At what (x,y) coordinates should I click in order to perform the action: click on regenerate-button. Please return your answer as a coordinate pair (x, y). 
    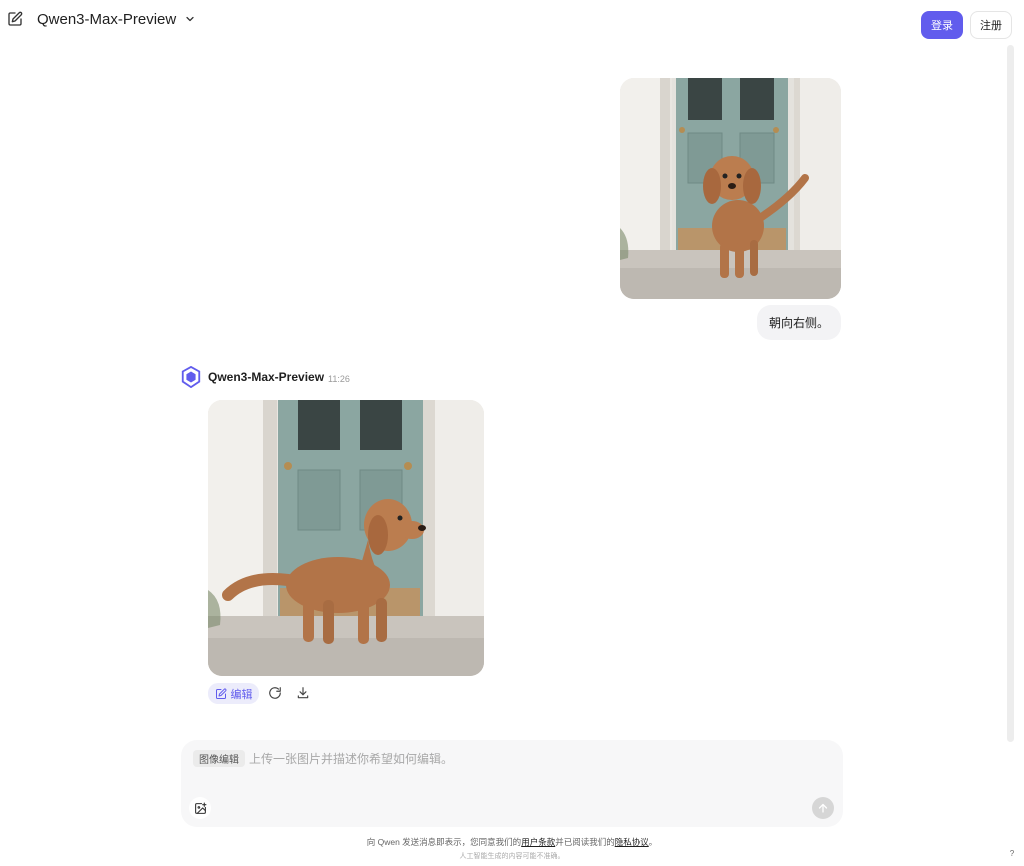
    Looking at the image, I should click on (275, 693).